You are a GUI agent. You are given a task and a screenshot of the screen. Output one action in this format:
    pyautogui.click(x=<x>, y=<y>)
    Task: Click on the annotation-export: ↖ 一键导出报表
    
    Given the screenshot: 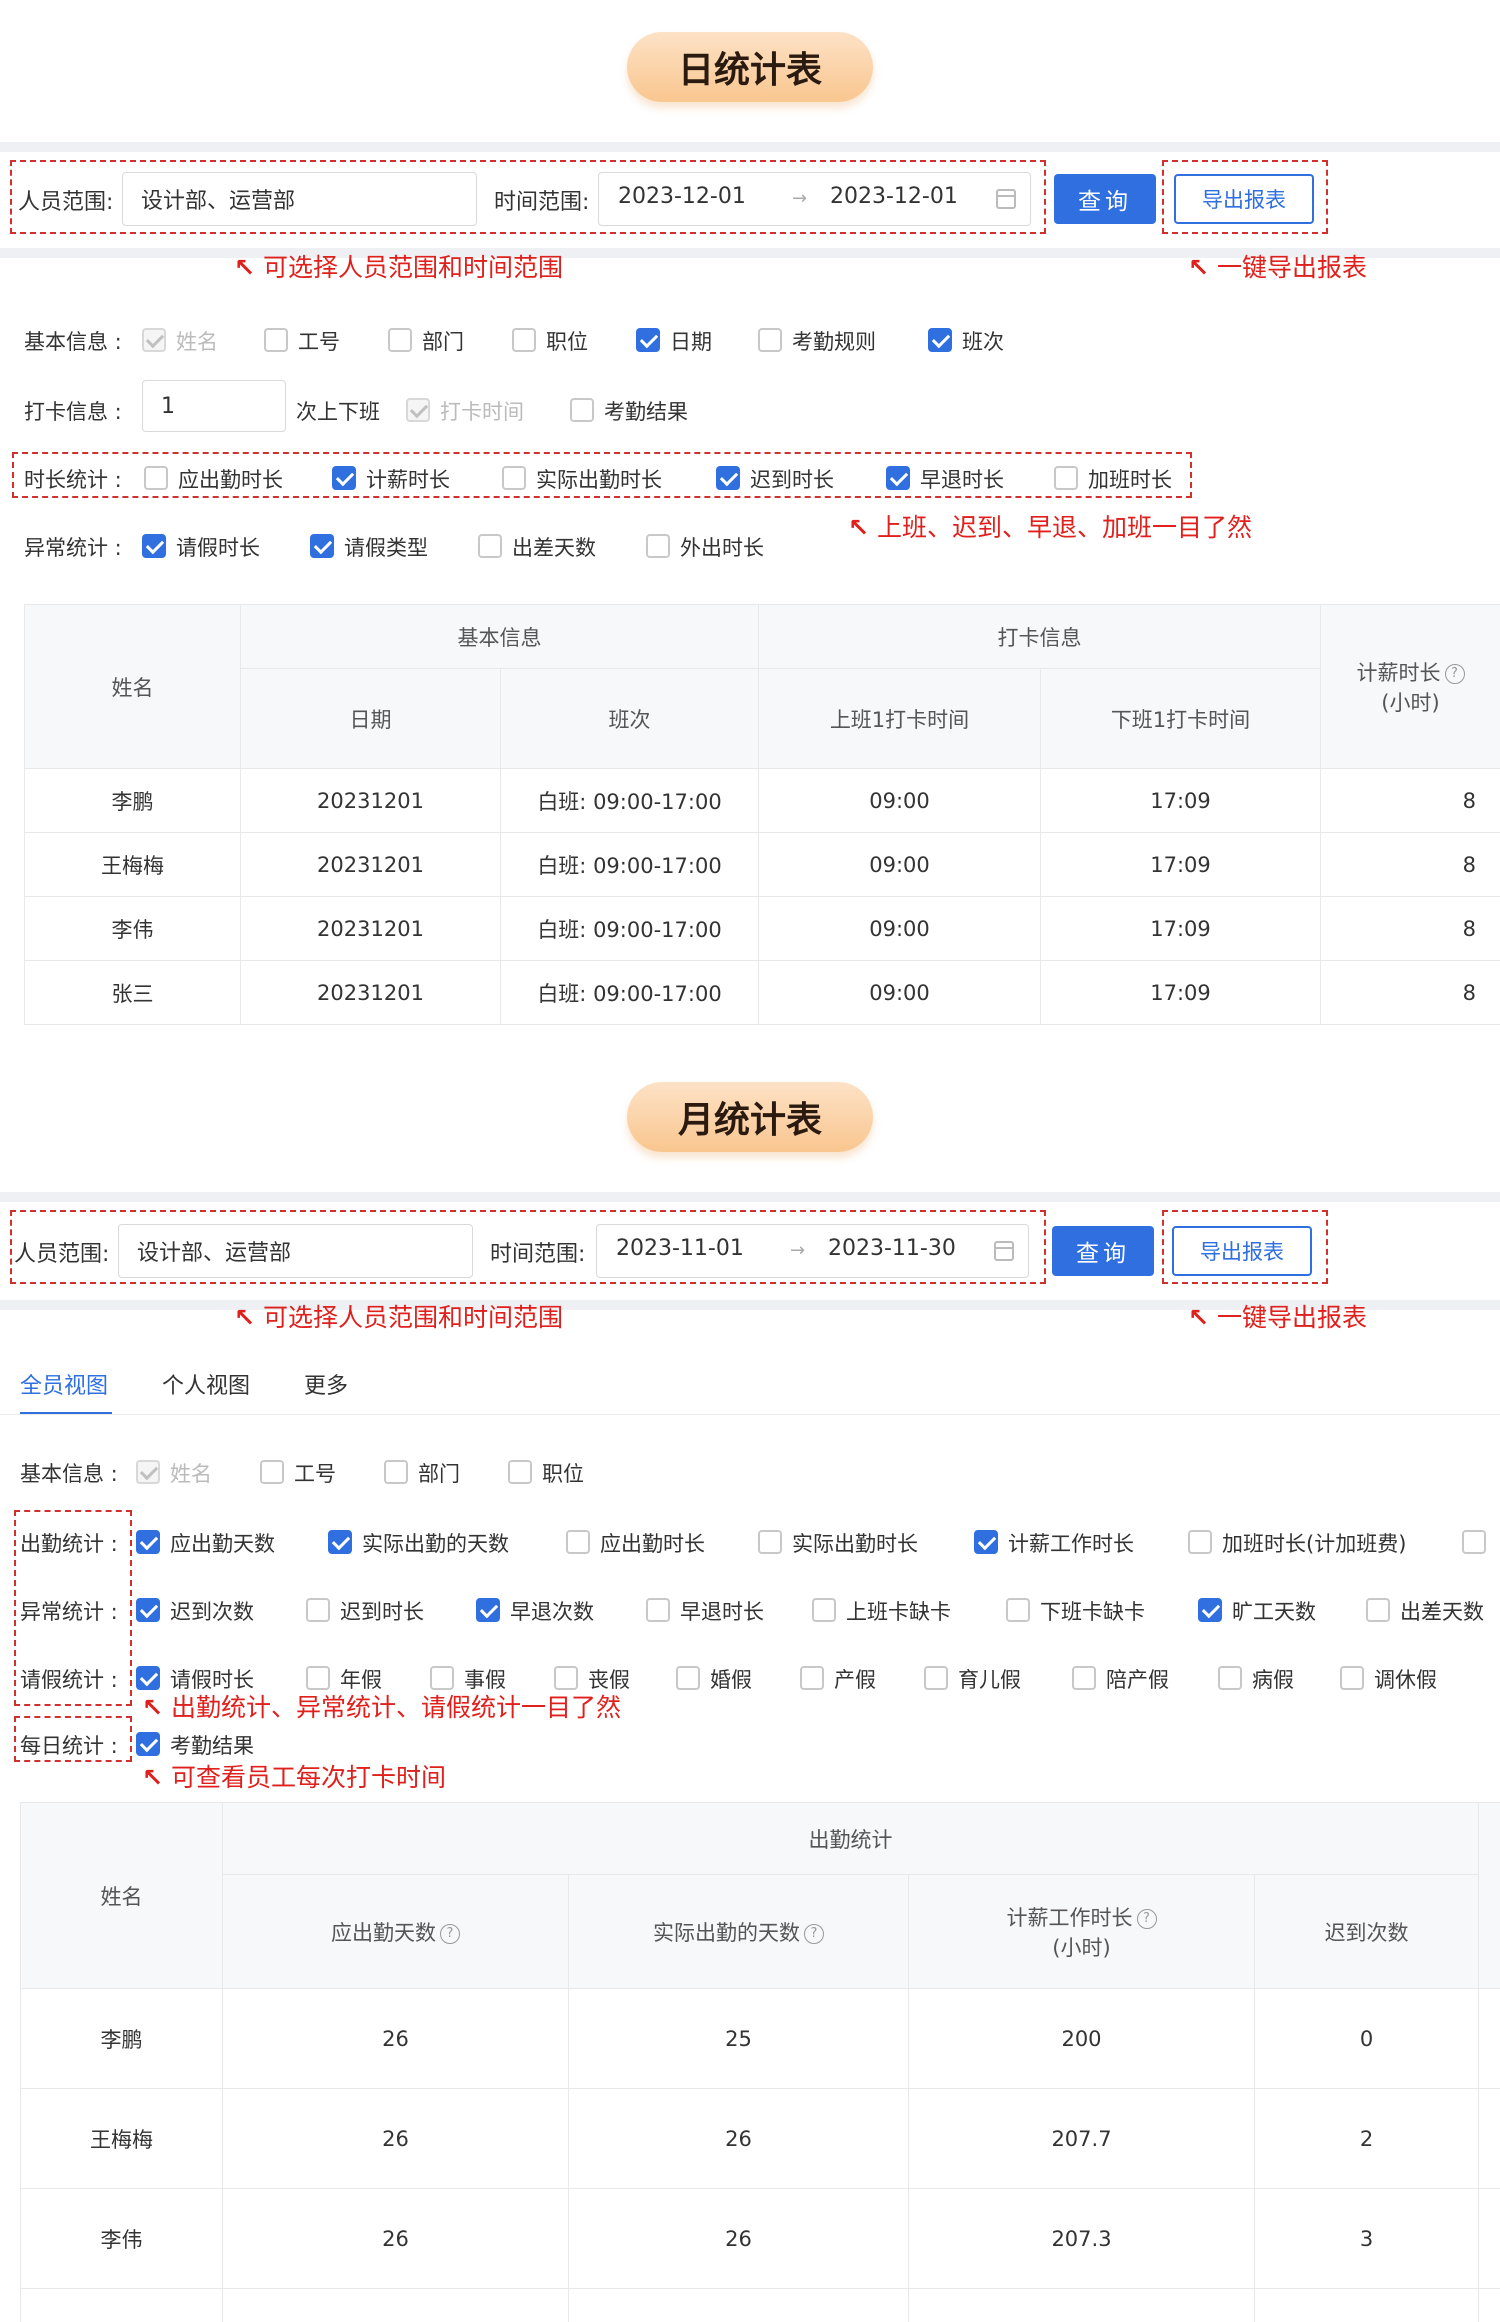 What is the action you would take?
    pyautogui.click(x=1277, y=267)
    